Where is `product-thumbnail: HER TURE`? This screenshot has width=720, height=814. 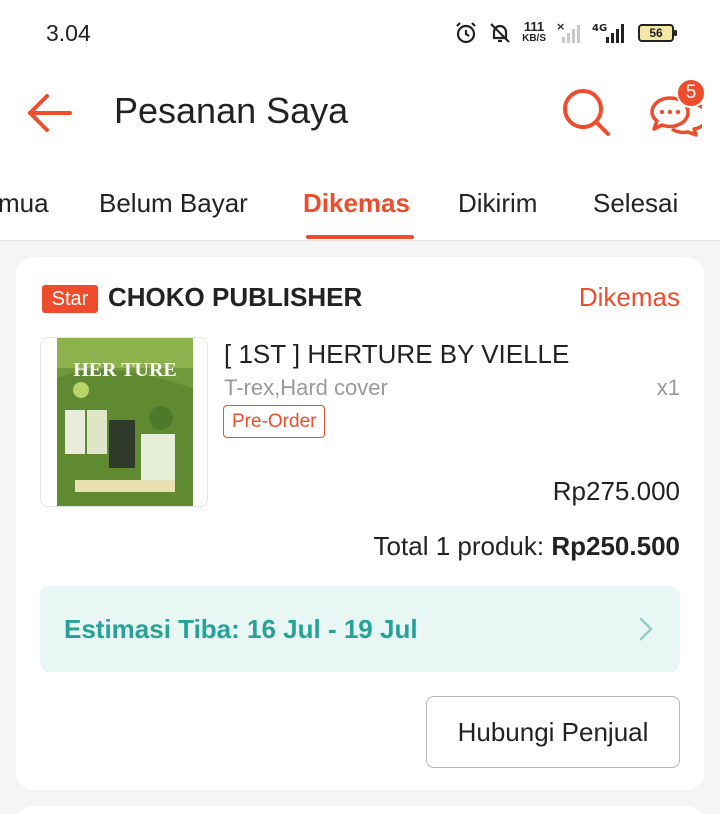
product-thumbnail: HER TURE is located at coordinates (124, 422).